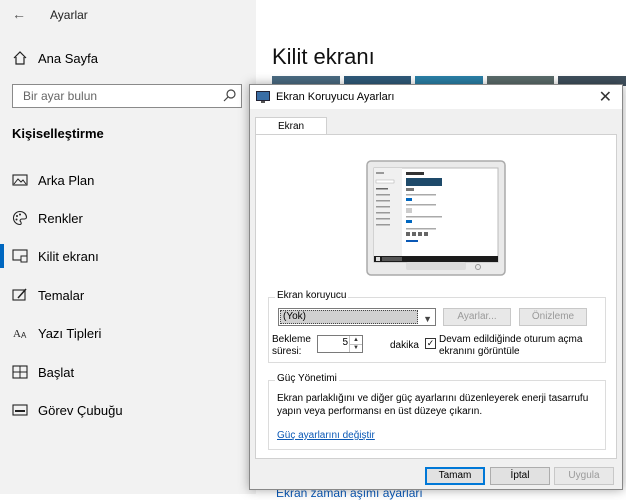  What do you see at coordinates (56, 372) in the screenshot?
I see `sidebar-item-label: Başlat` at bounding box center [56, 372].